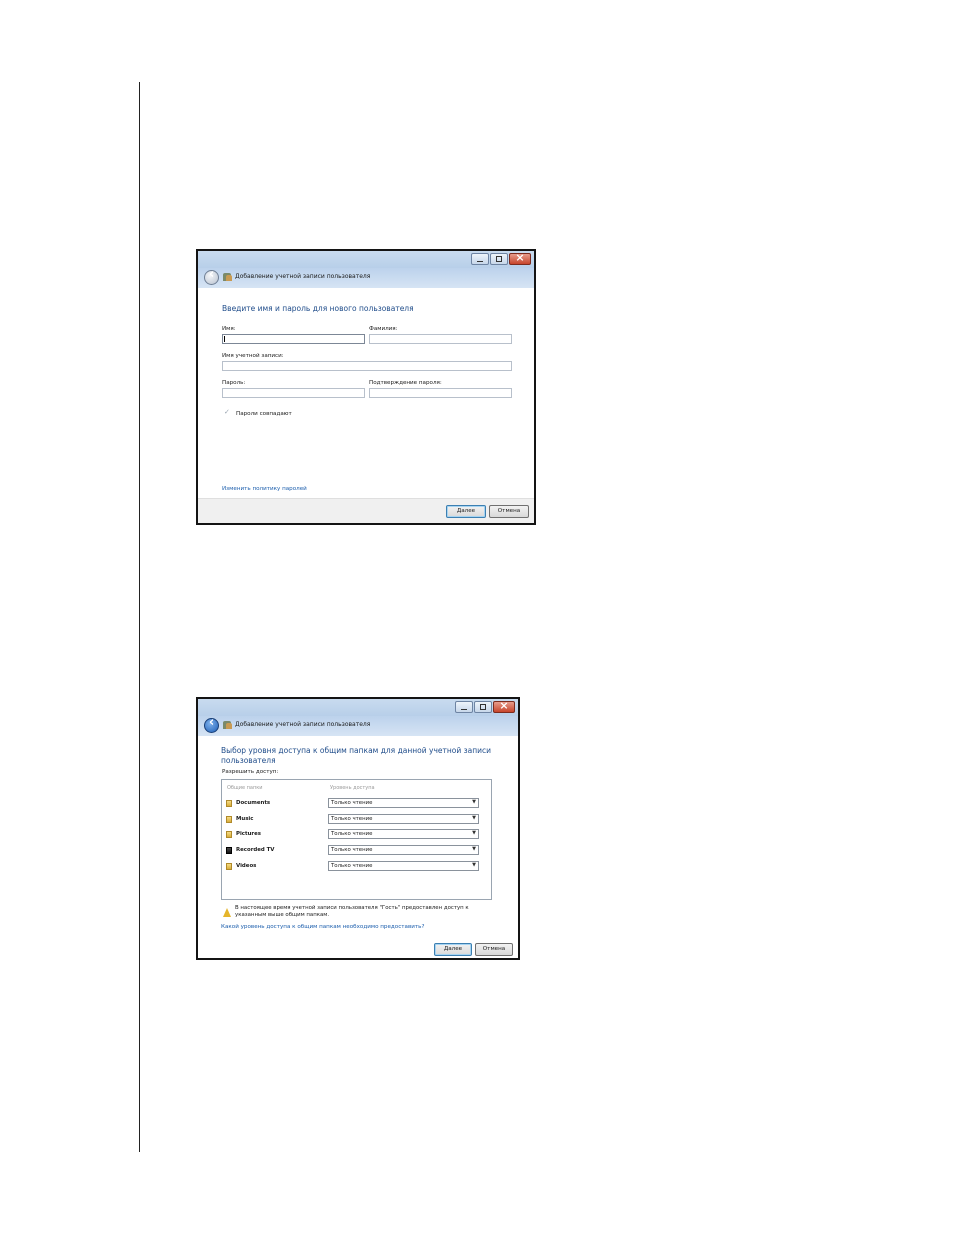 Image resolution: width=954 pixels, height=1235 pixels. I want to click on folder-name: Music, so click(245, 819).